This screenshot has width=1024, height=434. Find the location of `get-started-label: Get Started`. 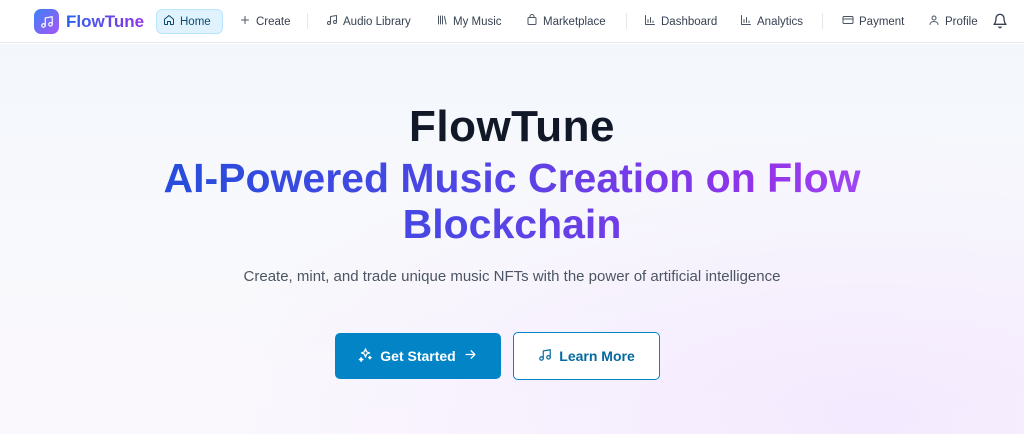

get-started-label: Get Started is located at coordinates (418, 356).